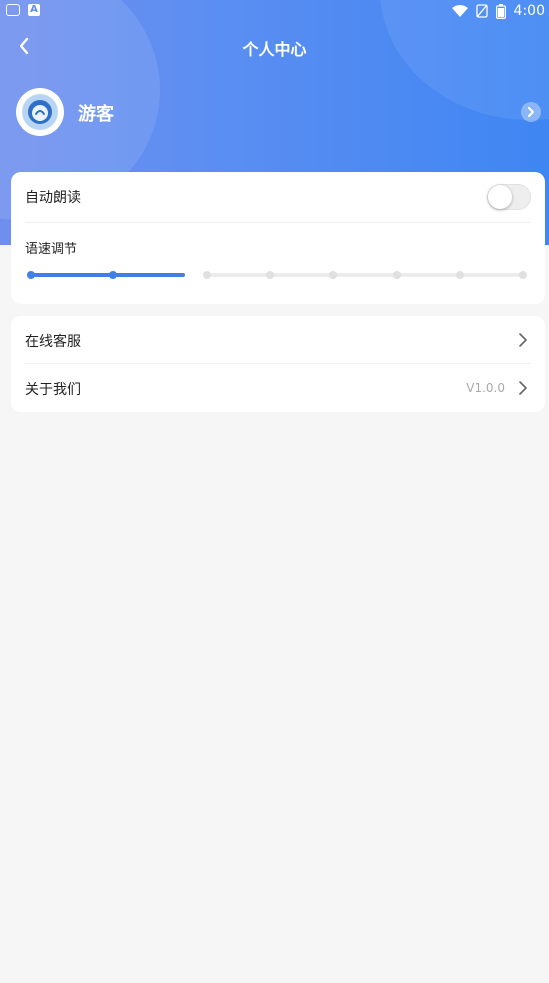 The width and height of the screenshot is (549, 983). What do you see at coordinates (274, 49) in the screenshot?
I see `page-title: 个人中心` at bounding box center [274, 49].